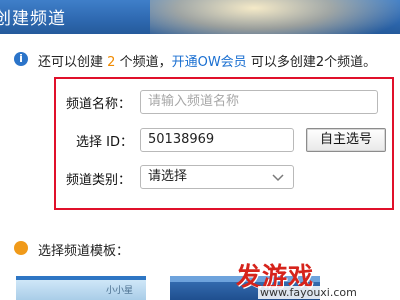  Describe the element at coordinates (21, 59) in the screenshot. I see `info-icon: i` at that location.